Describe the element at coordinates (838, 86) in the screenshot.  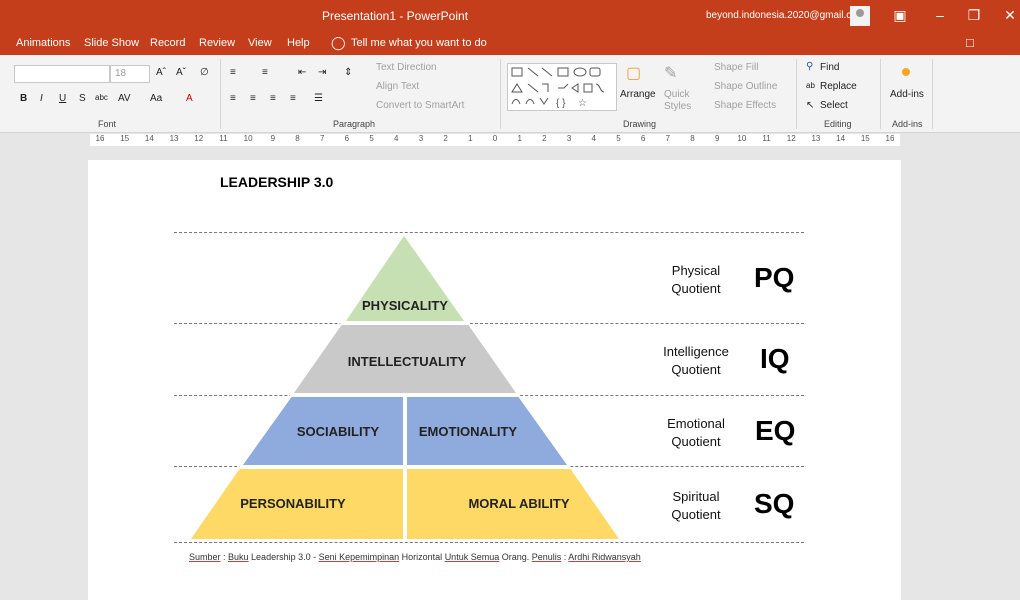
I see `replace-button: Replace` at that location.